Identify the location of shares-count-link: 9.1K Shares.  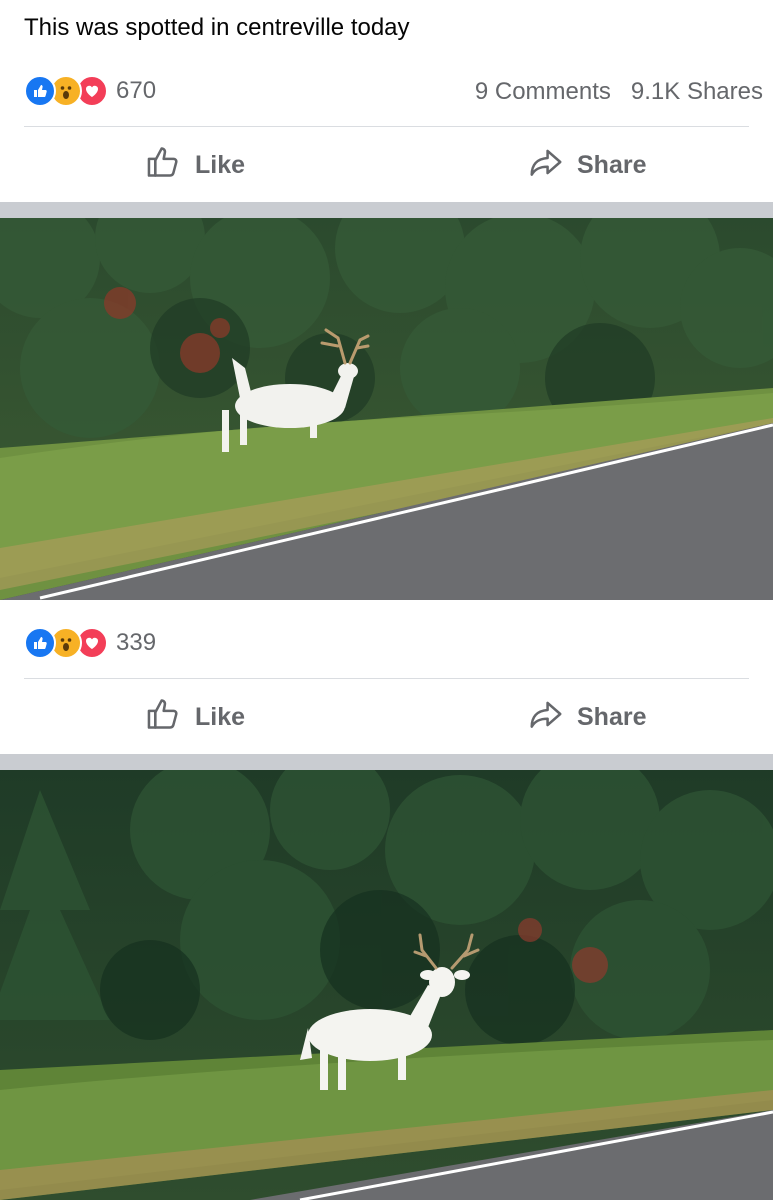
(697, 92).